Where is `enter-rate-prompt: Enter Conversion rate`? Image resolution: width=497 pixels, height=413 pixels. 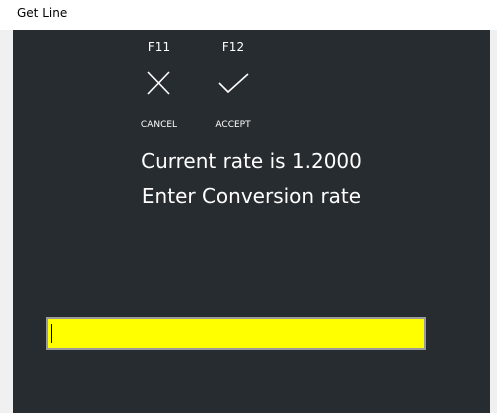 enter-rate-prompt: Enter Conversion rate is located at coordinates (251, 196).